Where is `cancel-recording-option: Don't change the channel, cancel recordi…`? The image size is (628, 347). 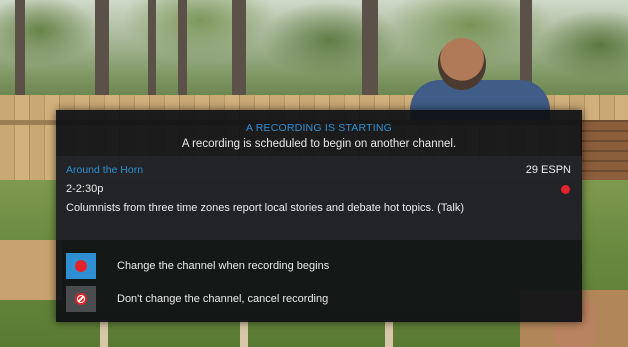
cancel-recording-option: Don't change the channel, cancel recordi… is located at coordinates (319, 299).